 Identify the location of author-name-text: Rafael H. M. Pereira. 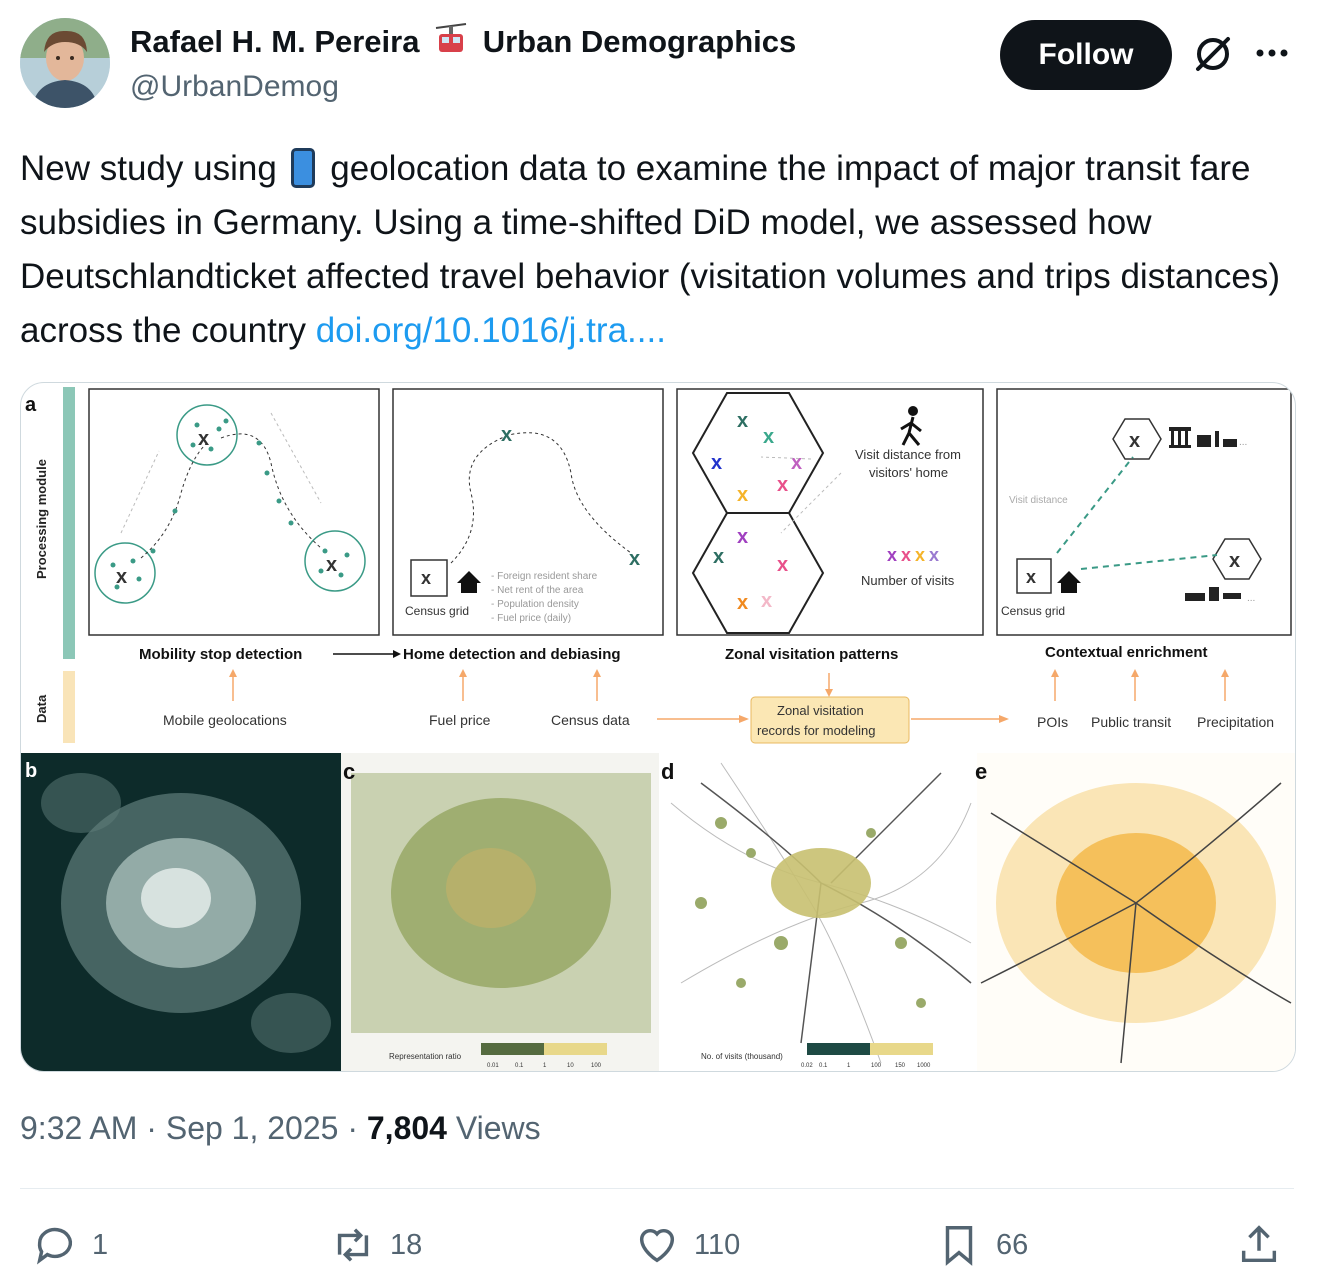
(275, 41).